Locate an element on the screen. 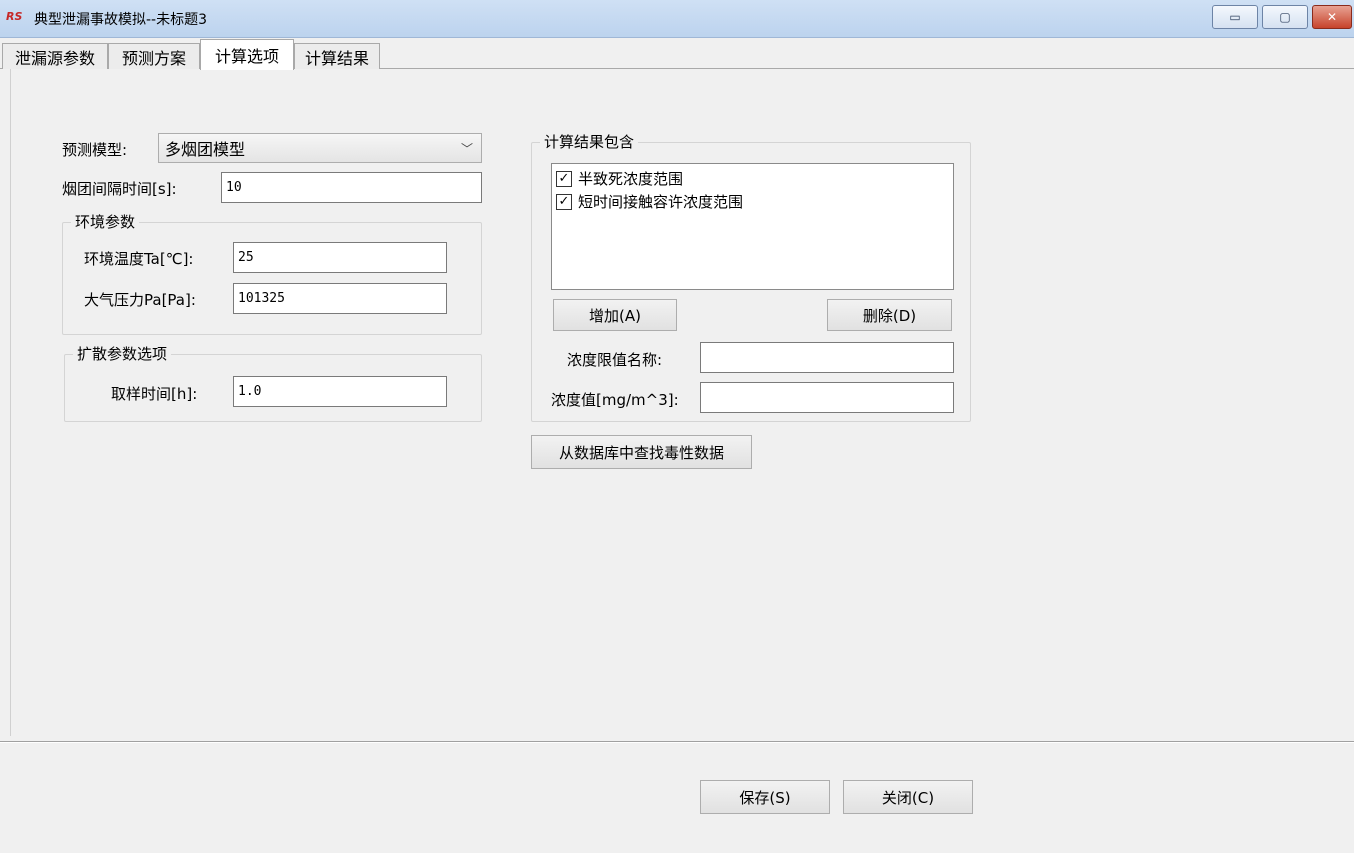 This screenshot has height=853, width=1354. footer-divider is located at coordinates (677, 742).